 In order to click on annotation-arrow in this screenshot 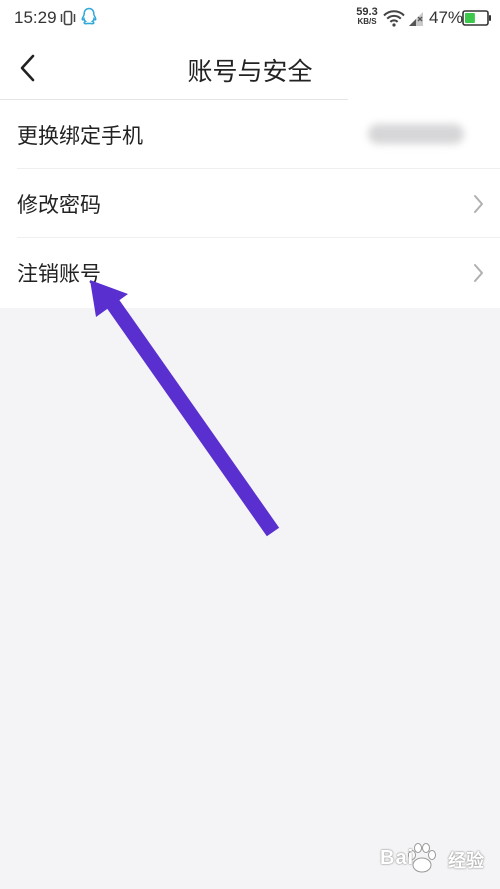, I will do `click(185, 408)`.